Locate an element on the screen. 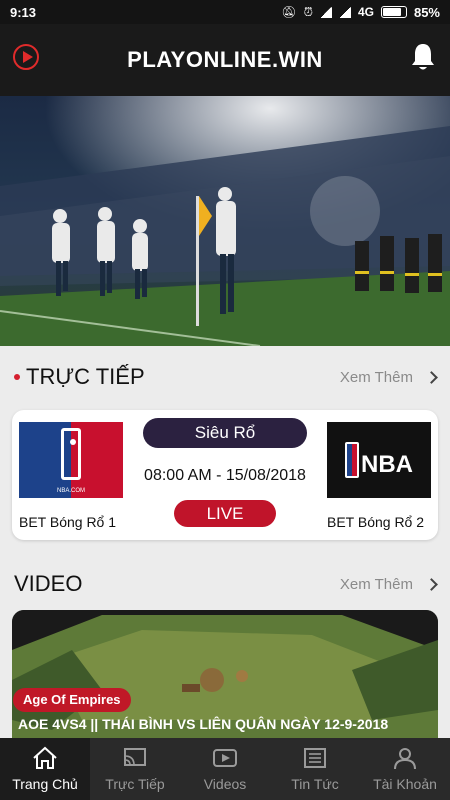 The image size is (450, 800). nba-logo-caption: NBA.COM is located at coordinates (71, 491).